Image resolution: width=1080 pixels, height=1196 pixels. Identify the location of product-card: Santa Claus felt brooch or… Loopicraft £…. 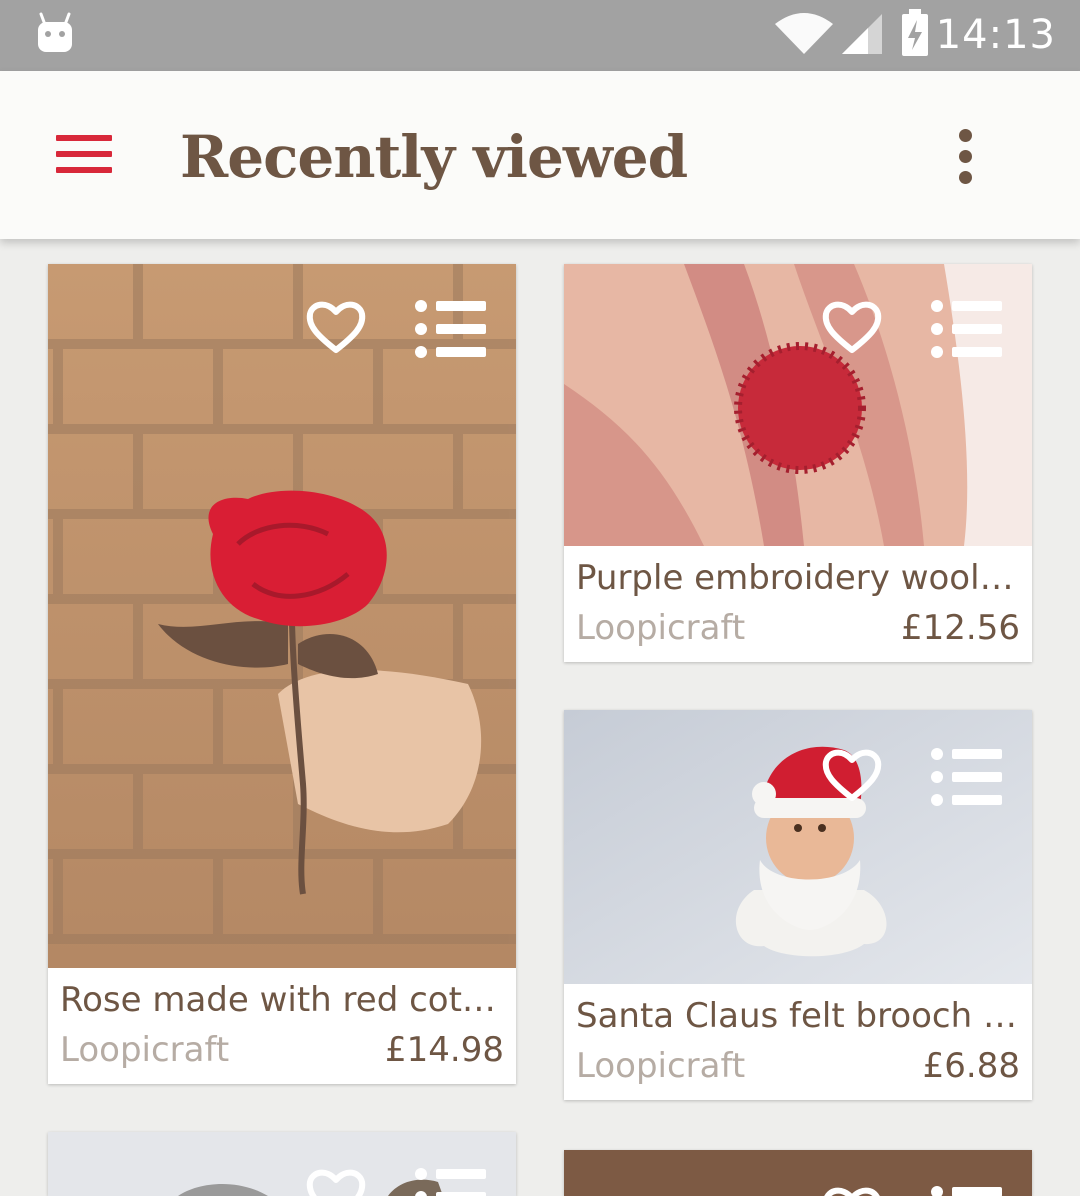
(798, 905).